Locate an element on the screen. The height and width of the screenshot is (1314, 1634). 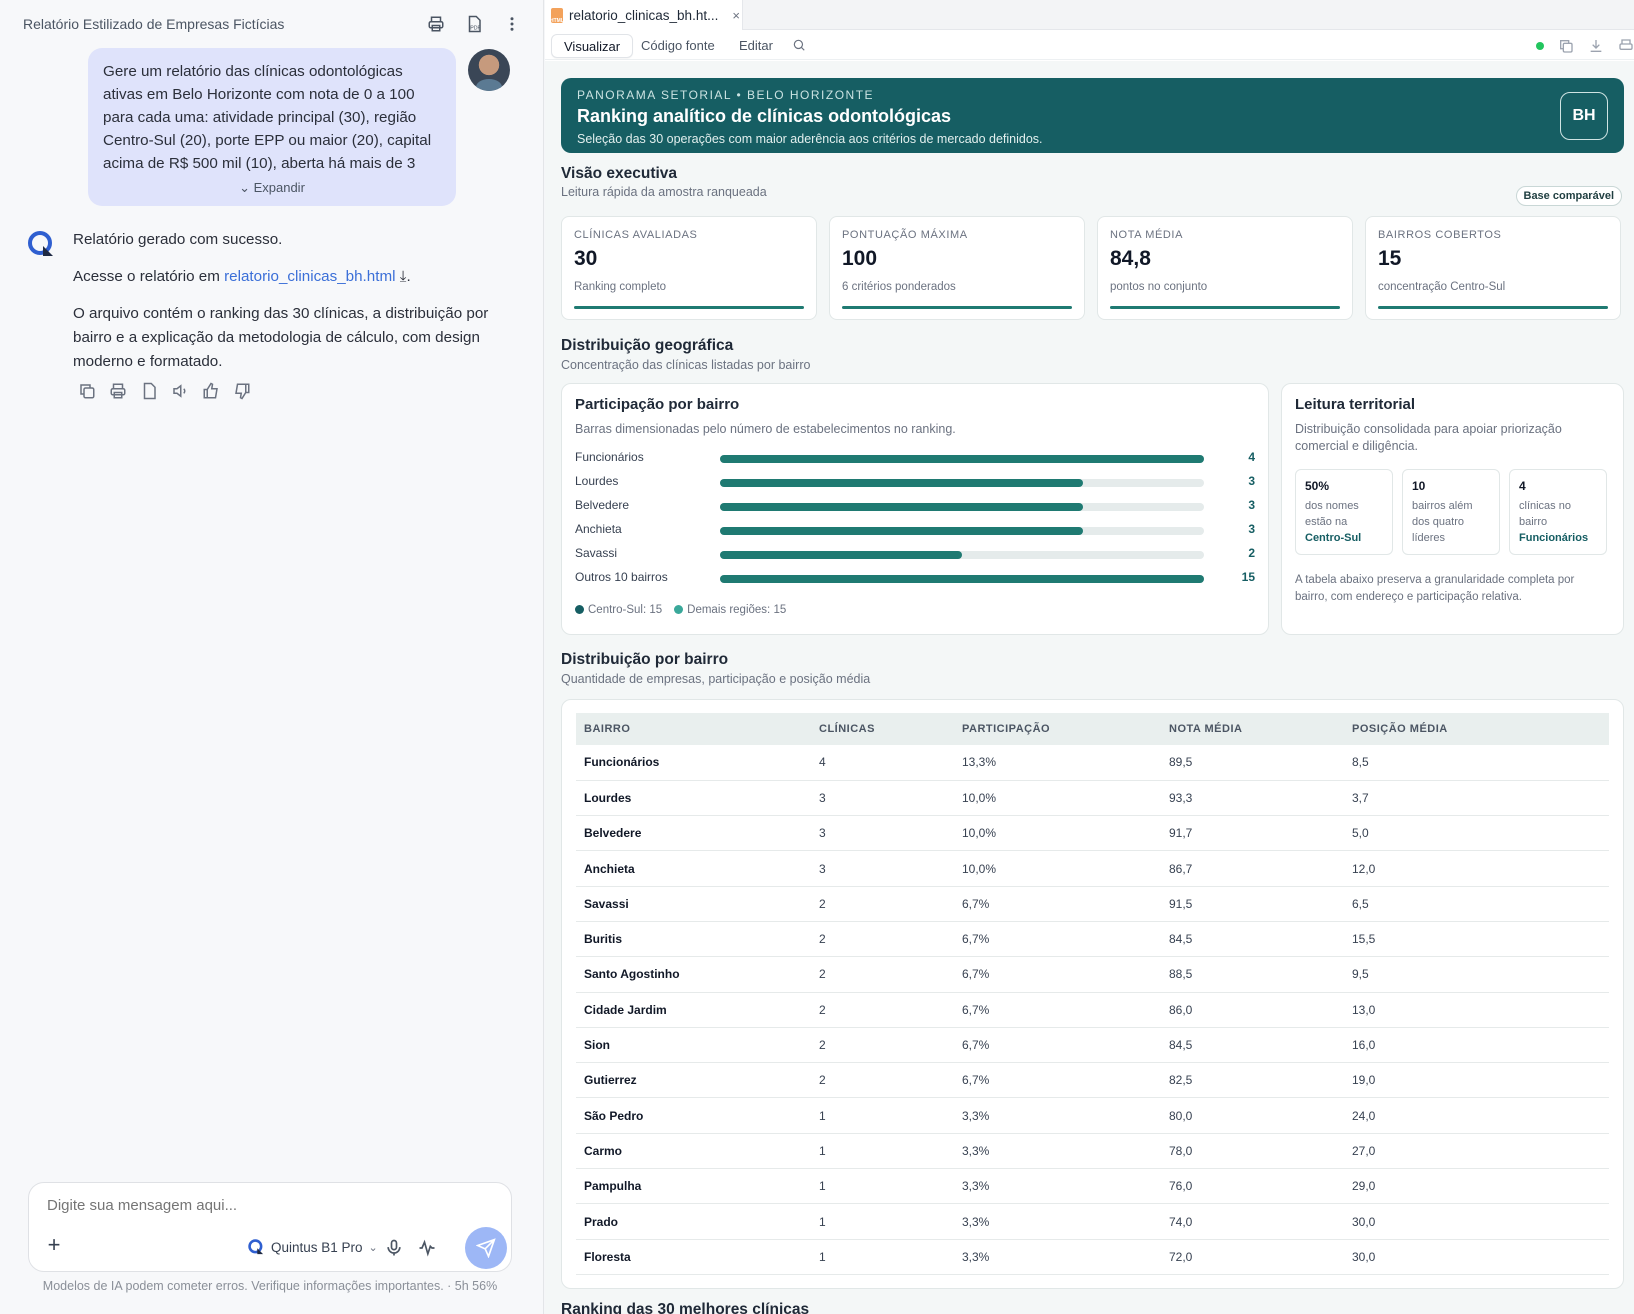
file-tab-bar: relatorio_clinicas_bh.ht... × is located at coordinates (1089, 15).